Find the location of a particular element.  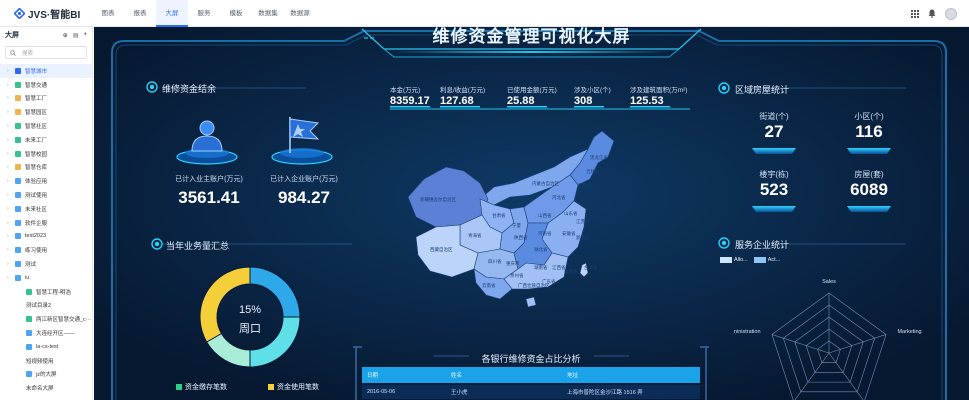

grid-view-icon: ▤ is located at coordinates (76, 35).